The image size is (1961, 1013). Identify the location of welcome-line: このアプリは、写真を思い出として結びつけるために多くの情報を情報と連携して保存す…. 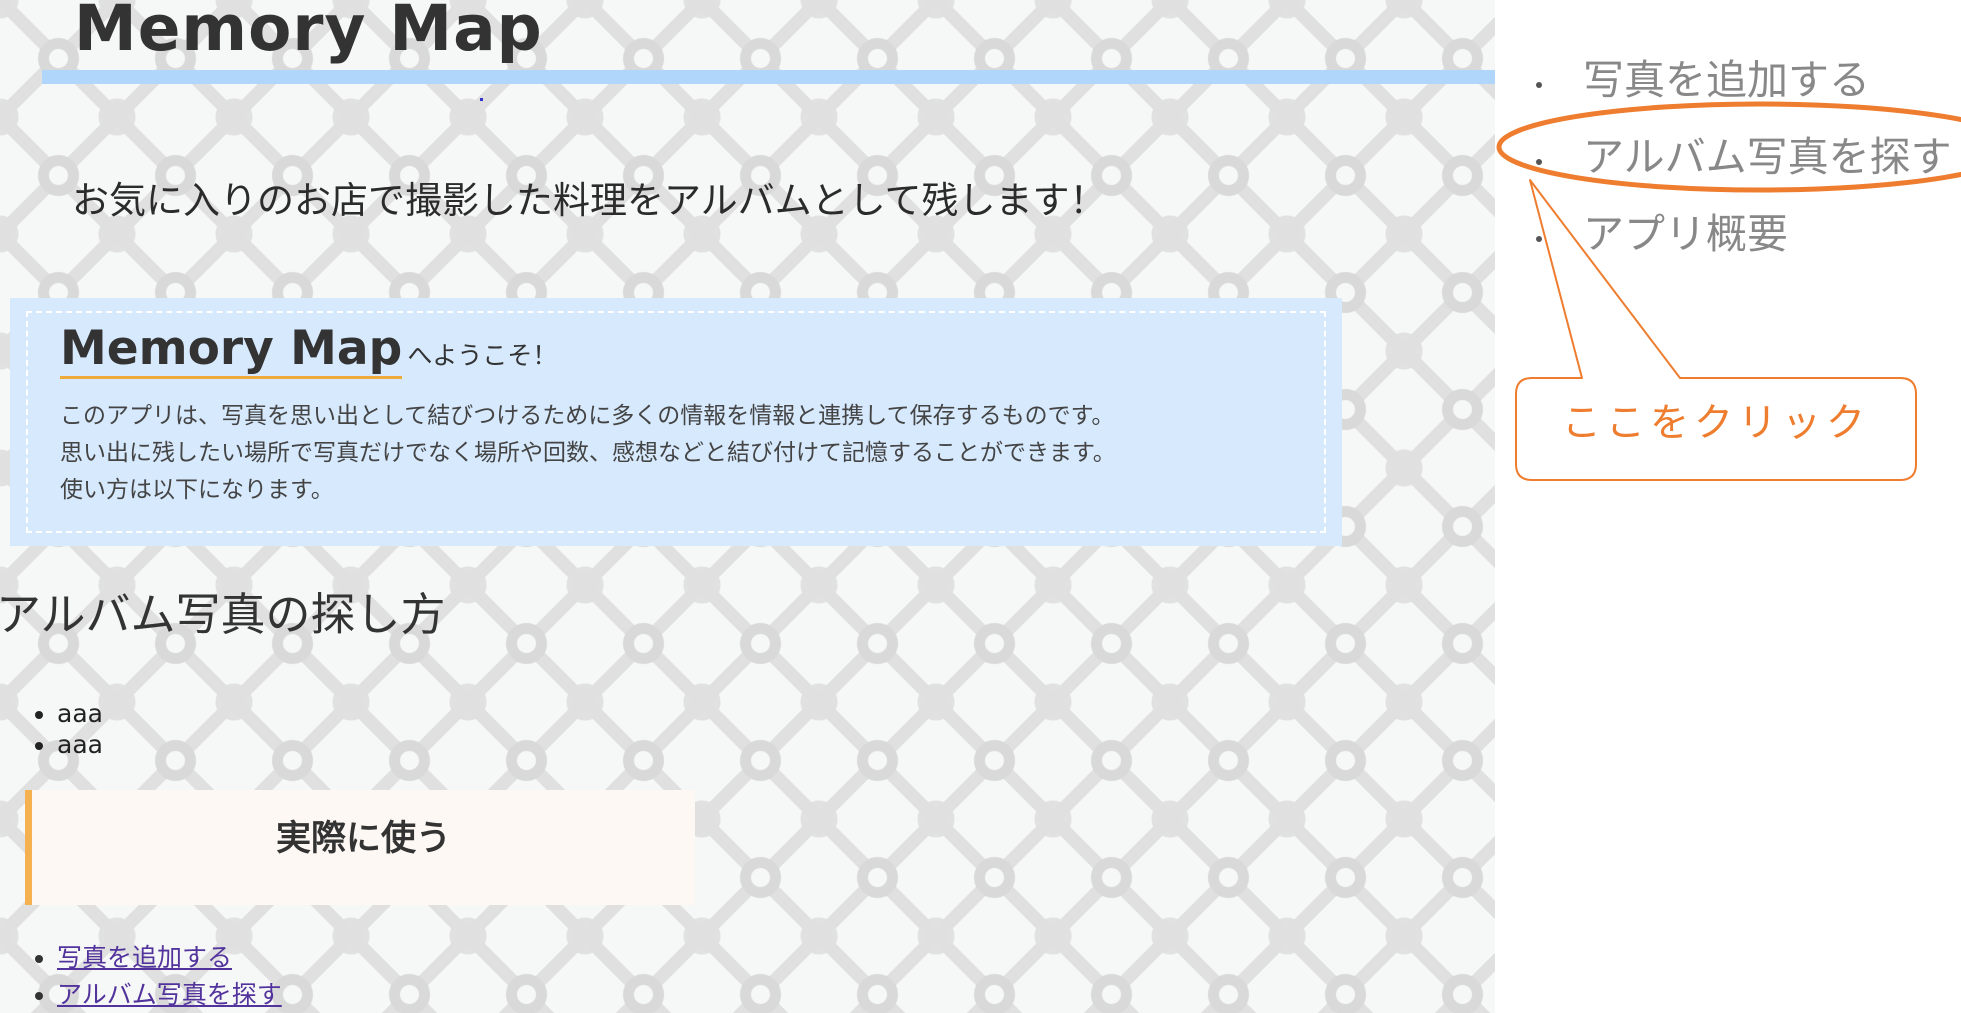
(587, 416).